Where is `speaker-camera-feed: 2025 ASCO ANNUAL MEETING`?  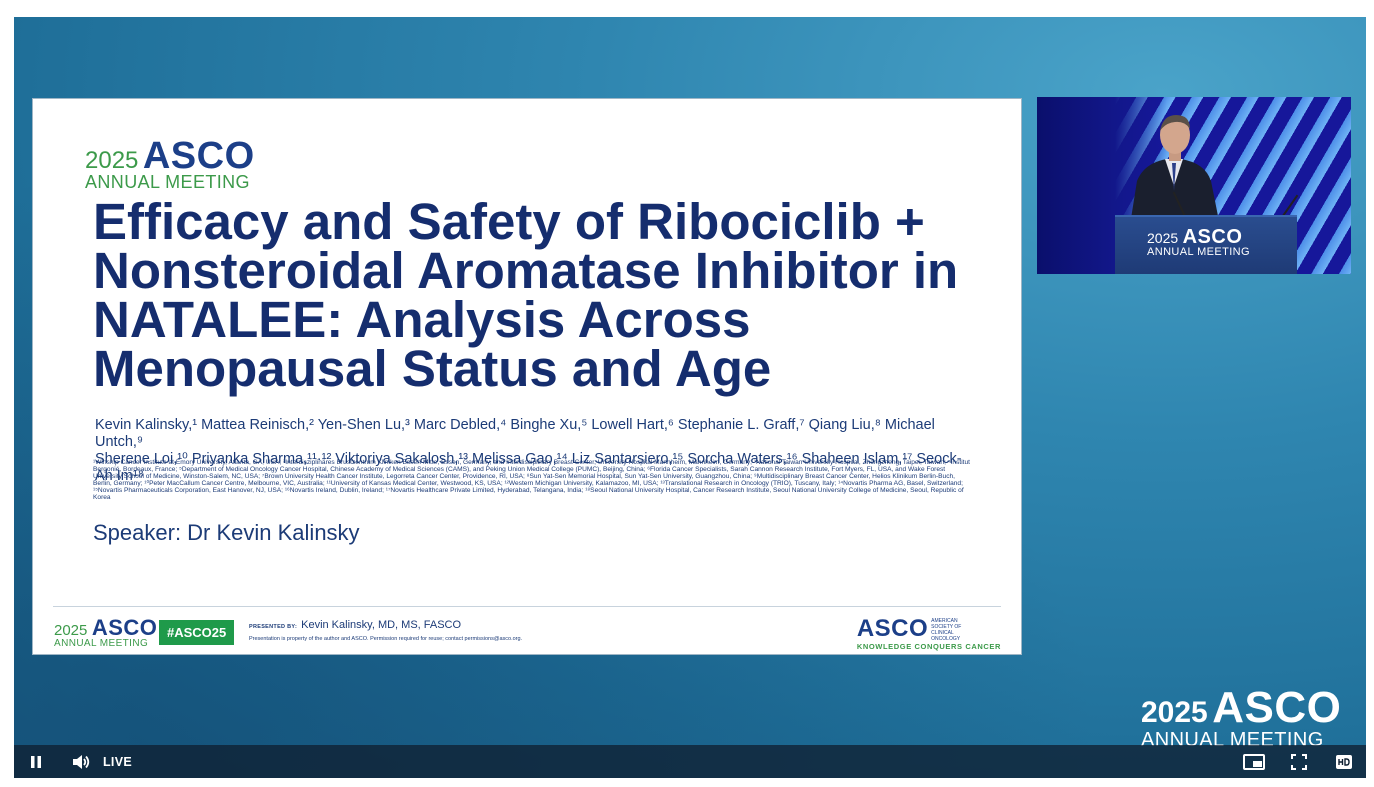
speaker-camera-feed: 2025 ASCO ANNUAL MEETING is located at coordinates (1194, 185).